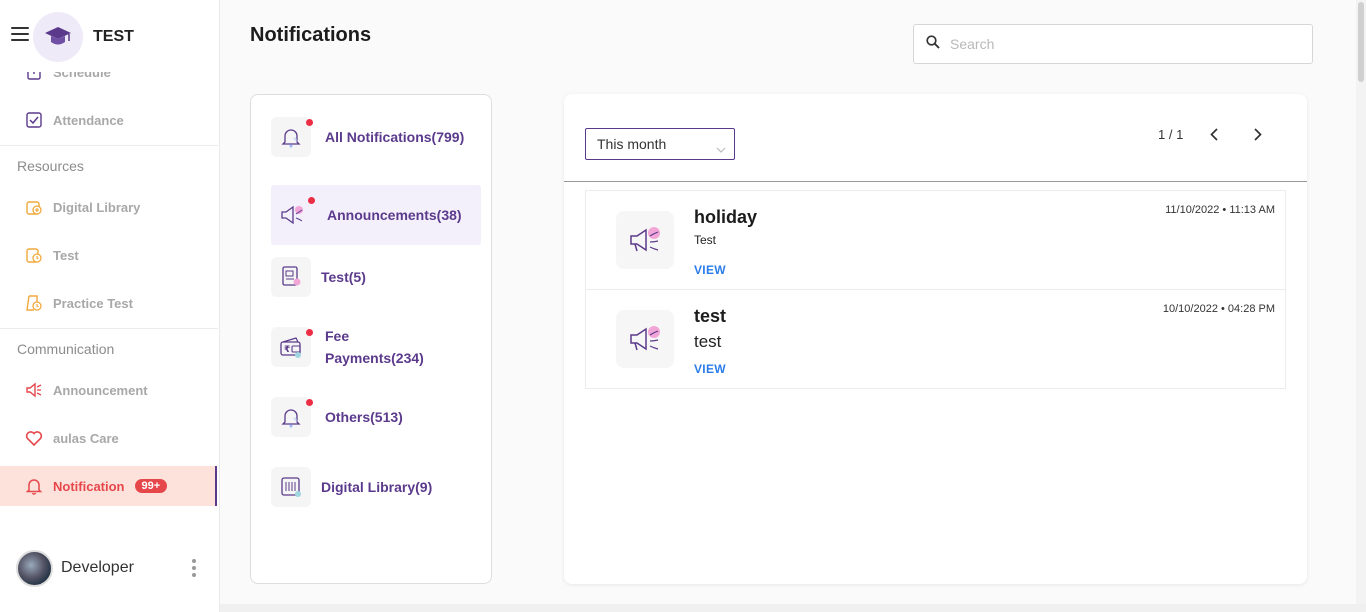 This screenshot has width=1366, height=612. What do you see at coordinates (1220, 210) in the screenshot?
I see `notification-timestamp: 11/10/2022 • 11:13 AM` at bounding box center [1220, 210].